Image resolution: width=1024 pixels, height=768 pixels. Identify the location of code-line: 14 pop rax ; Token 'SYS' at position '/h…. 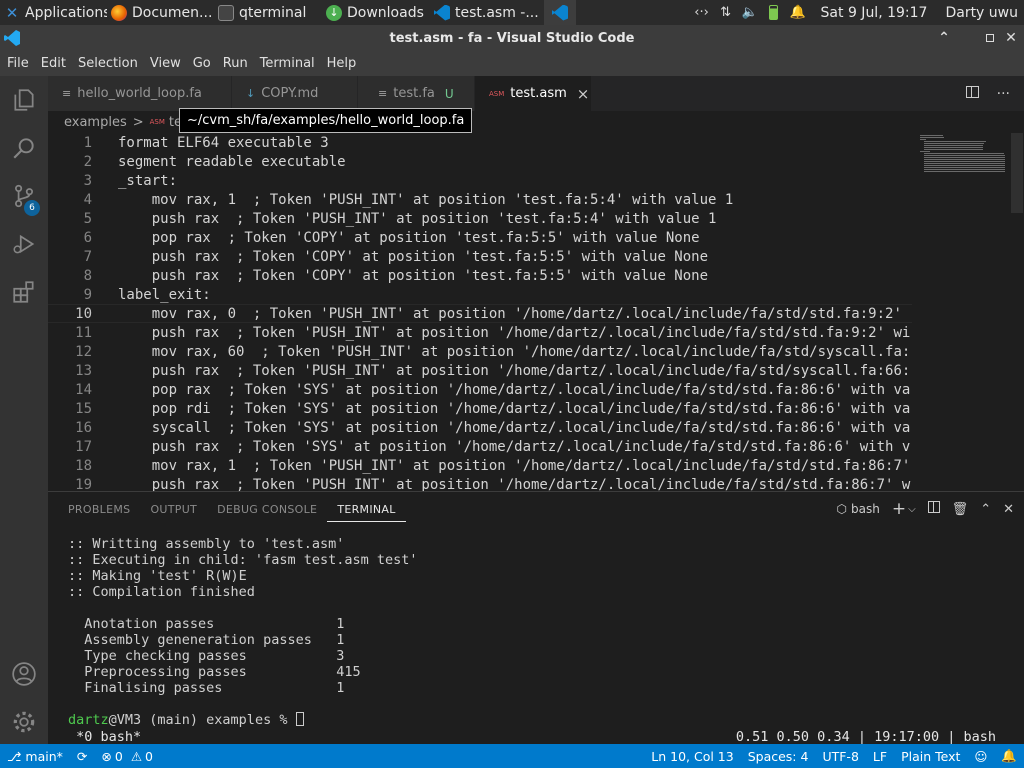
(480, 389).